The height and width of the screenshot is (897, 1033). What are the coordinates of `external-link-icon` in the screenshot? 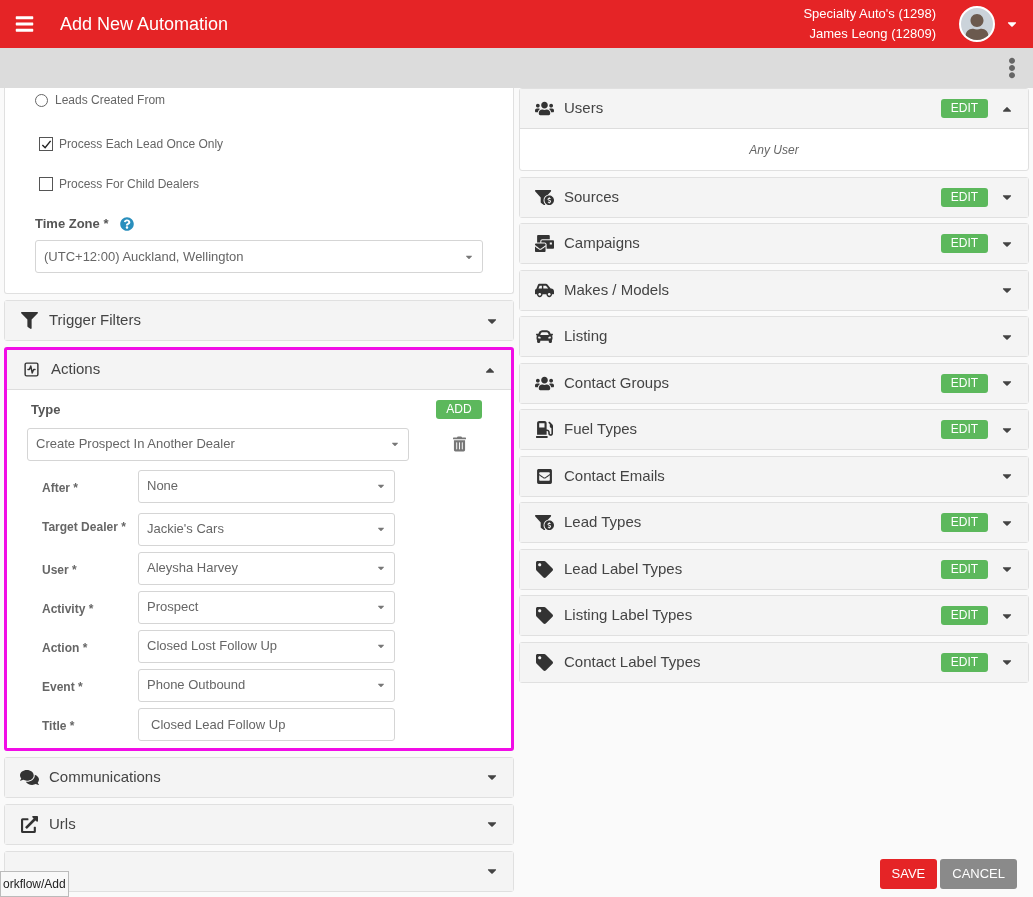 It's located at (29, 824).